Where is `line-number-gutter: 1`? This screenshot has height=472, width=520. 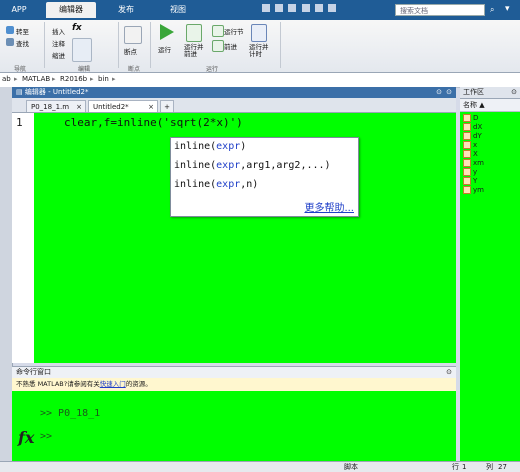
line-number-gutter: 1 is located at coordinates (23, 238).